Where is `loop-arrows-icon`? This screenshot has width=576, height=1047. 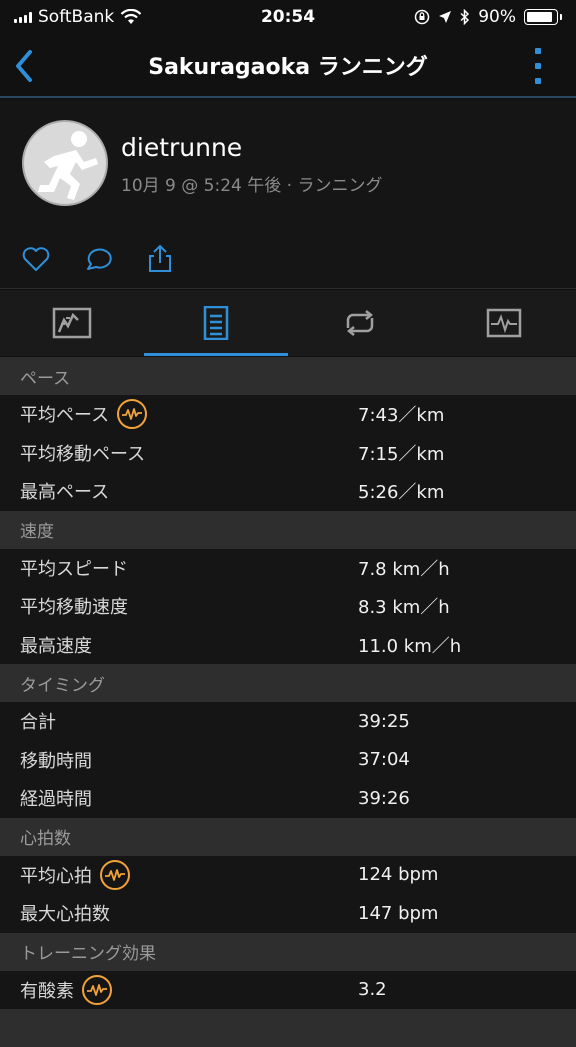 loop-arrows-icon is located at coordinates (360, 323).